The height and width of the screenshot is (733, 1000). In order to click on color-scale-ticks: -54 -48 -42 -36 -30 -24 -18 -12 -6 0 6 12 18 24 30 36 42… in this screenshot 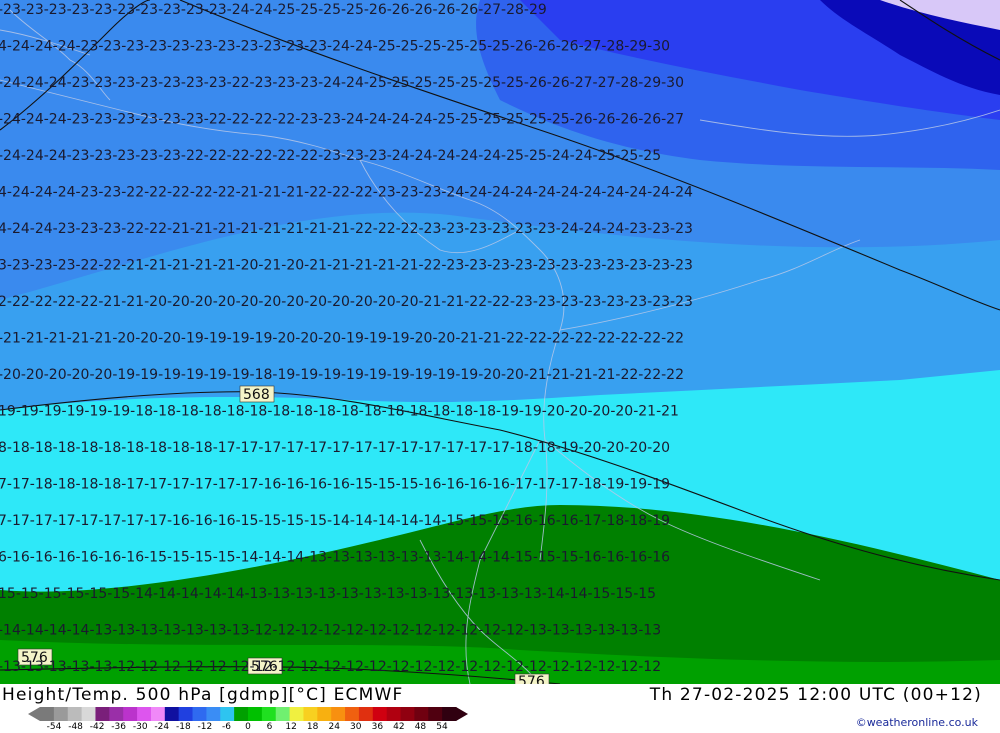, I will do `click(248, 727)`.